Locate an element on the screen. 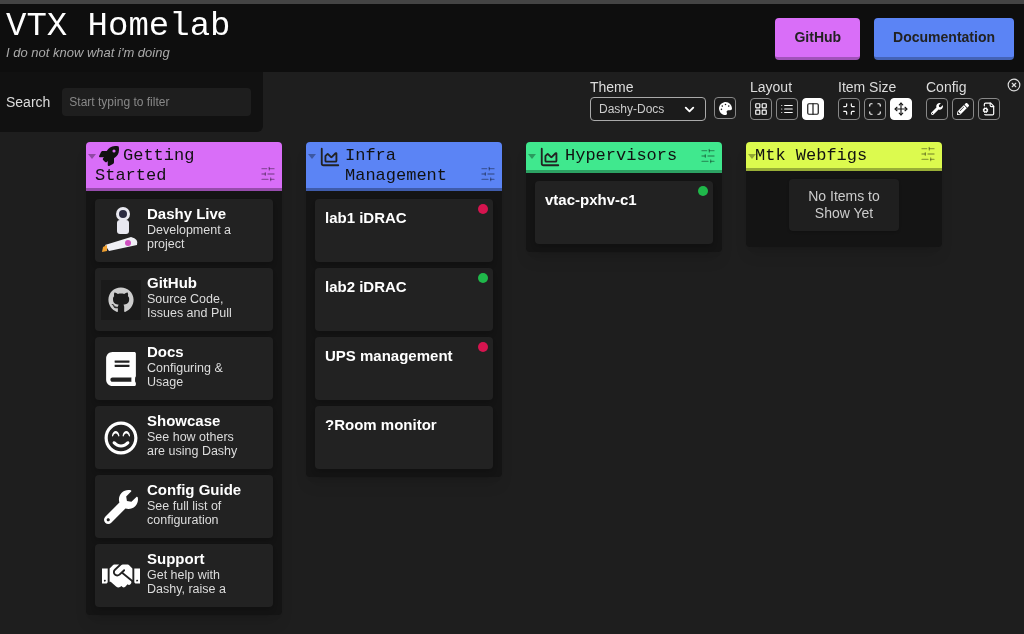 The width and height of the screenshot is (1024, 634). file-icon is located at coordinates (989, 109).